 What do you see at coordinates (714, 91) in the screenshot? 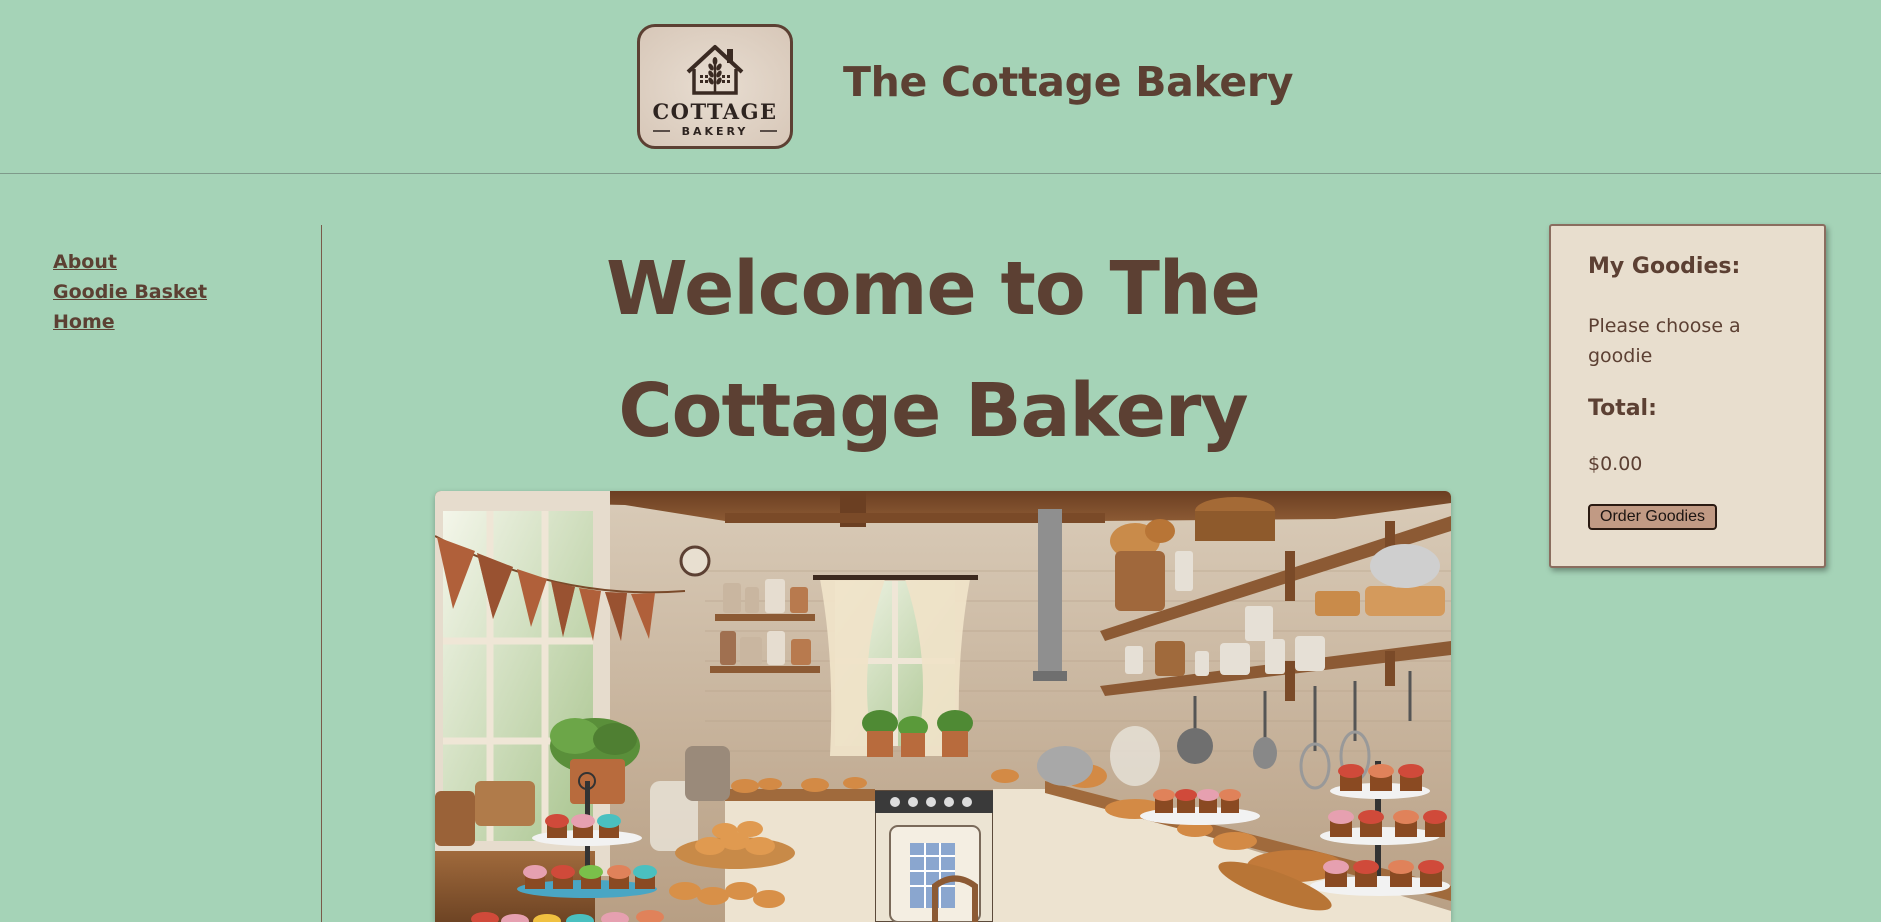
I see `house-wheat-icon: COTTAGE BAKERY` at bounding box center [714, 91].